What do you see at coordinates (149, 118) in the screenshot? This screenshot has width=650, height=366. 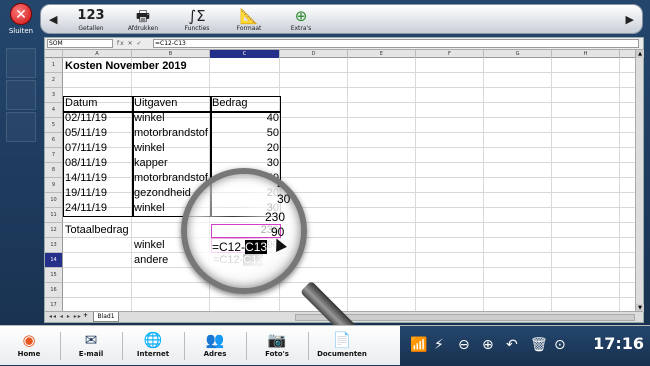 I see `cell-B4: winkel` at bounding box center [149, 118].